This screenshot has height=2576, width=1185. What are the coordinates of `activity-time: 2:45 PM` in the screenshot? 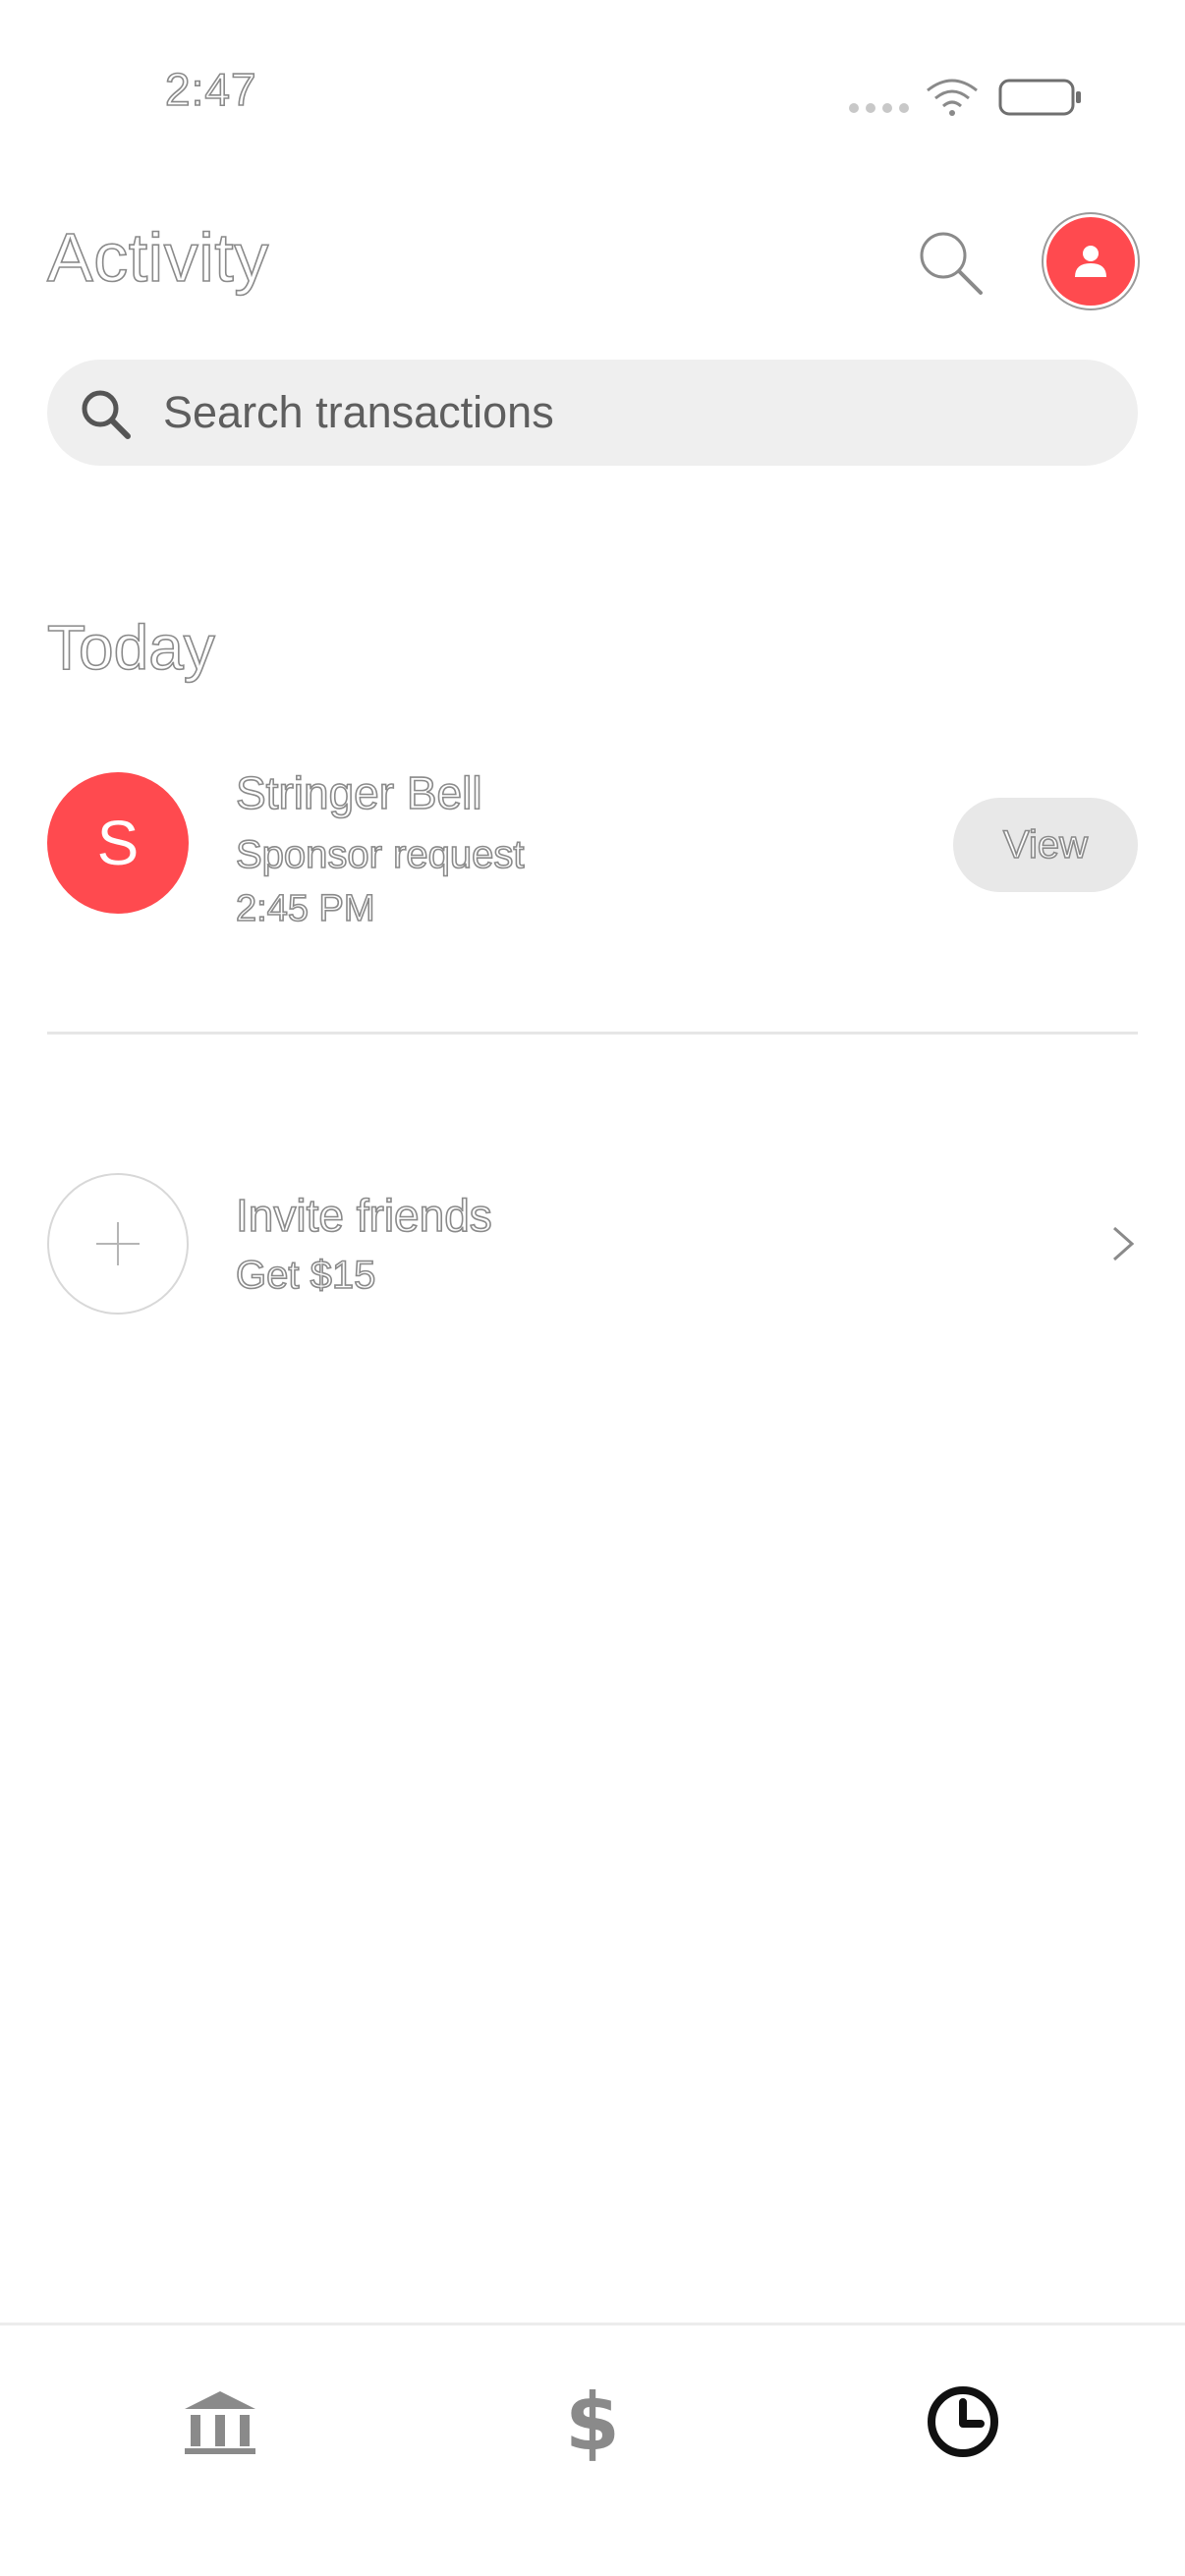 It's located at (305, 908).